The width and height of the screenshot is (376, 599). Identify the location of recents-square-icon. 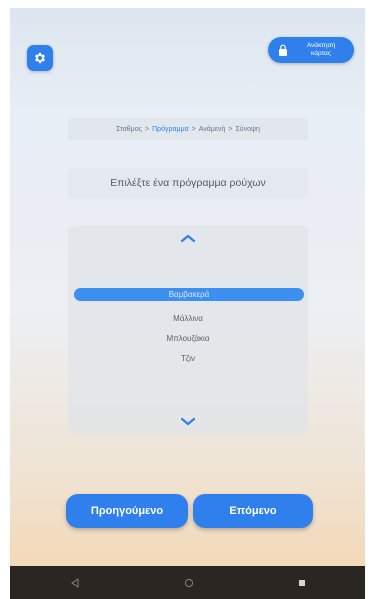
(302, 583).